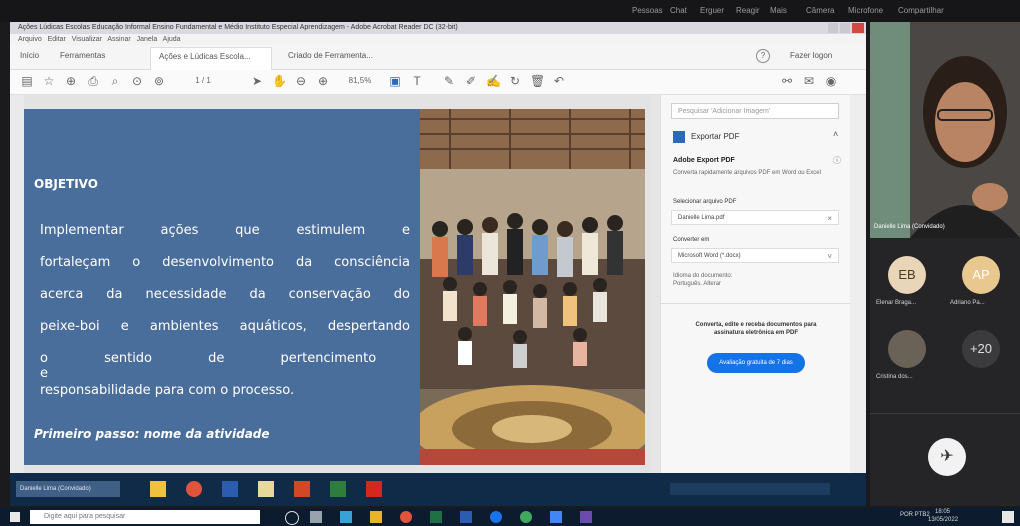  Describe the element at coordinates (417, 81) in the screenshot. I see `text-tool-icon: T` at that location.